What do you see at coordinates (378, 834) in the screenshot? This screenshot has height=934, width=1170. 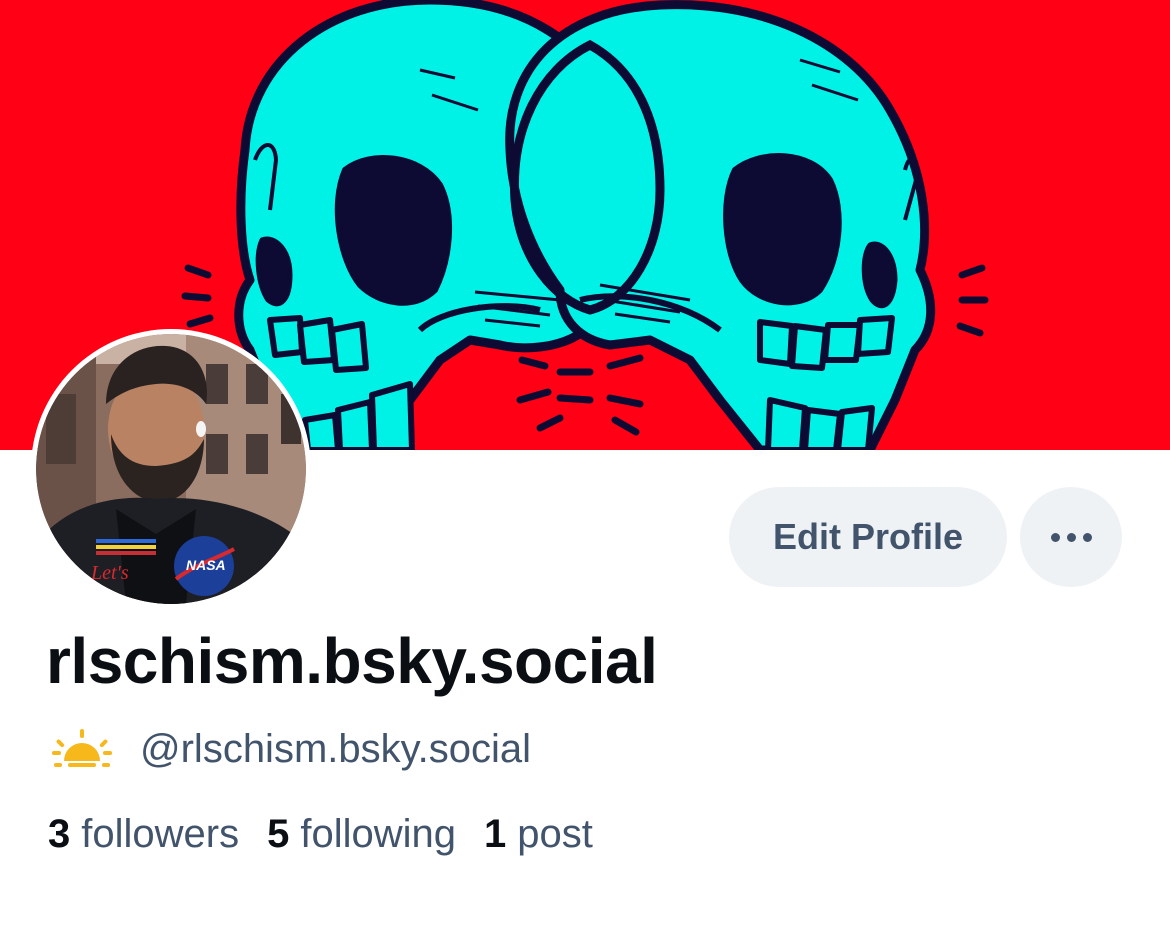 I see `following-label: following` at bounding box center [378, 834].